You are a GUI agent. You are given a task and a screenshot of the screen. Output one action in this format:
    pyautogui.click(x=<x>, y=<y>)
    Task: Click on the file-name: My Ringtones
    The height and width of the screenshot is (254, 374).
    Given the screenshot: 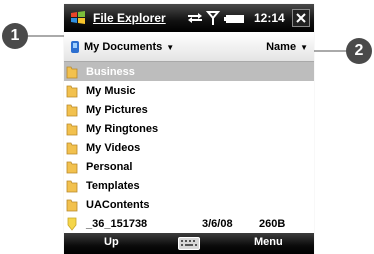 What is the action you would take?
    pyautogui.click(x=122, y=128)
    